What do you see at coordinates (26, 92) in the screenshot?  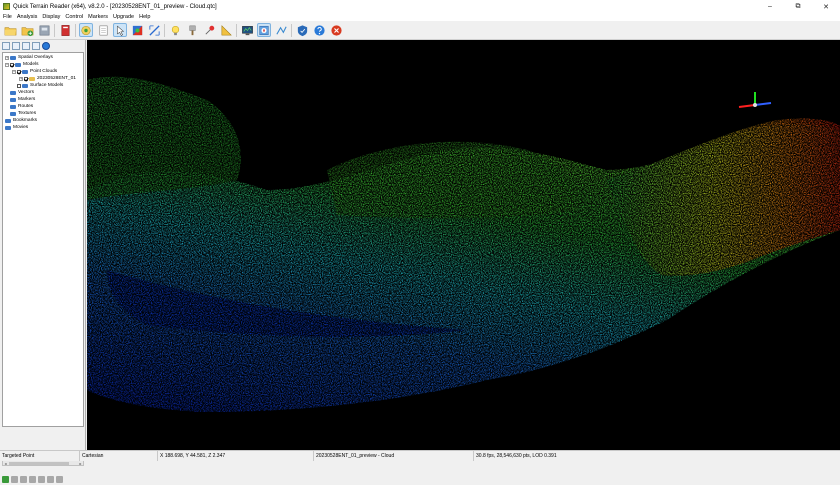 I see `tree-item-label: Vectors` at bounding box center [26, 92].